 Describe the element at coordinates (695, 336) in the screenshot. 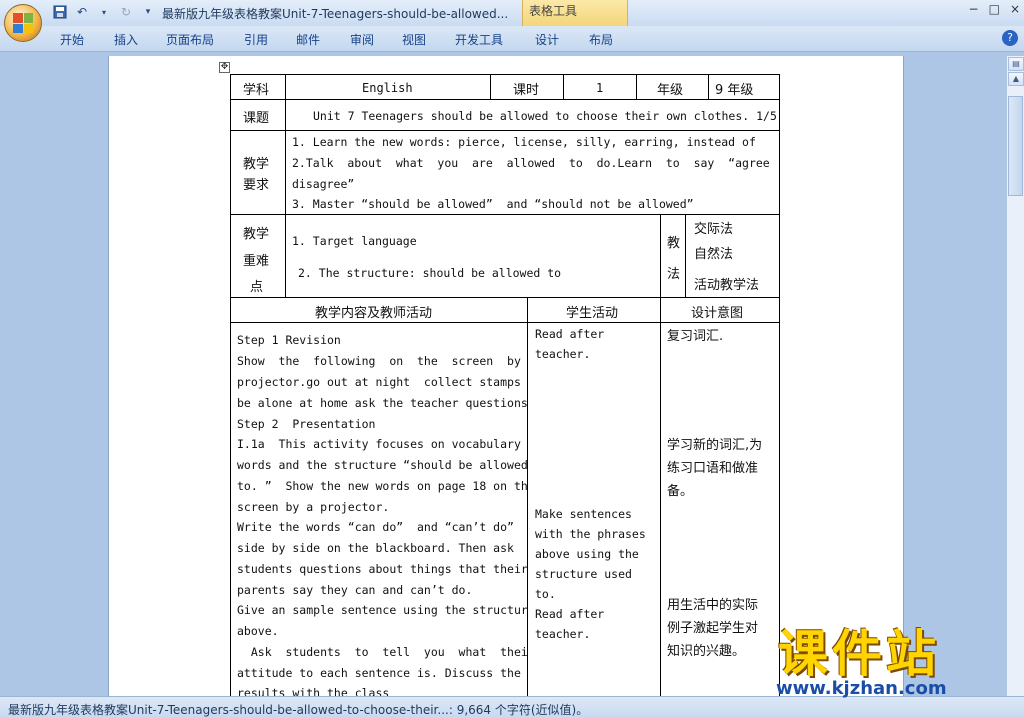

I see `intent-line: 复习词汇.` at that location.